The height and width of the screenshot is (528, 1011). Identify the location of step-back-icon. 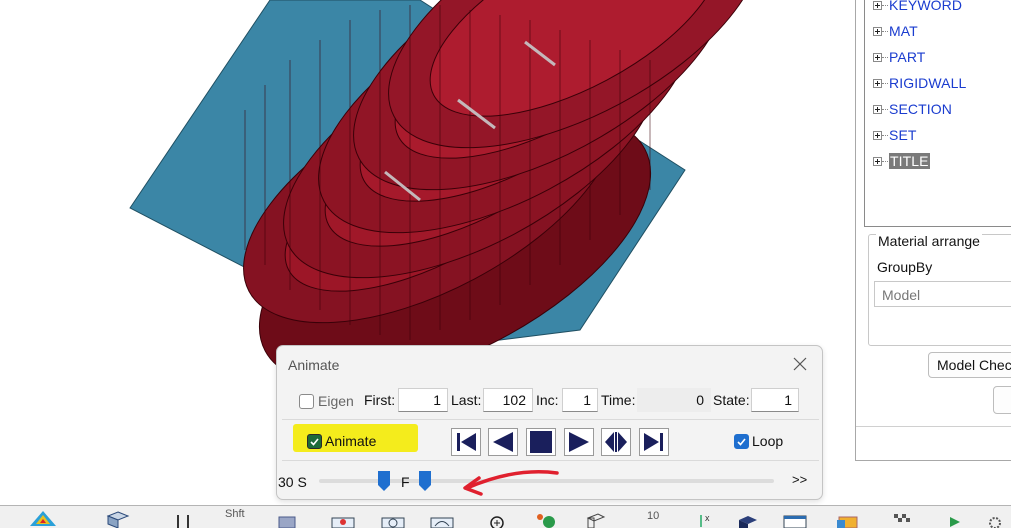
(503, 442).